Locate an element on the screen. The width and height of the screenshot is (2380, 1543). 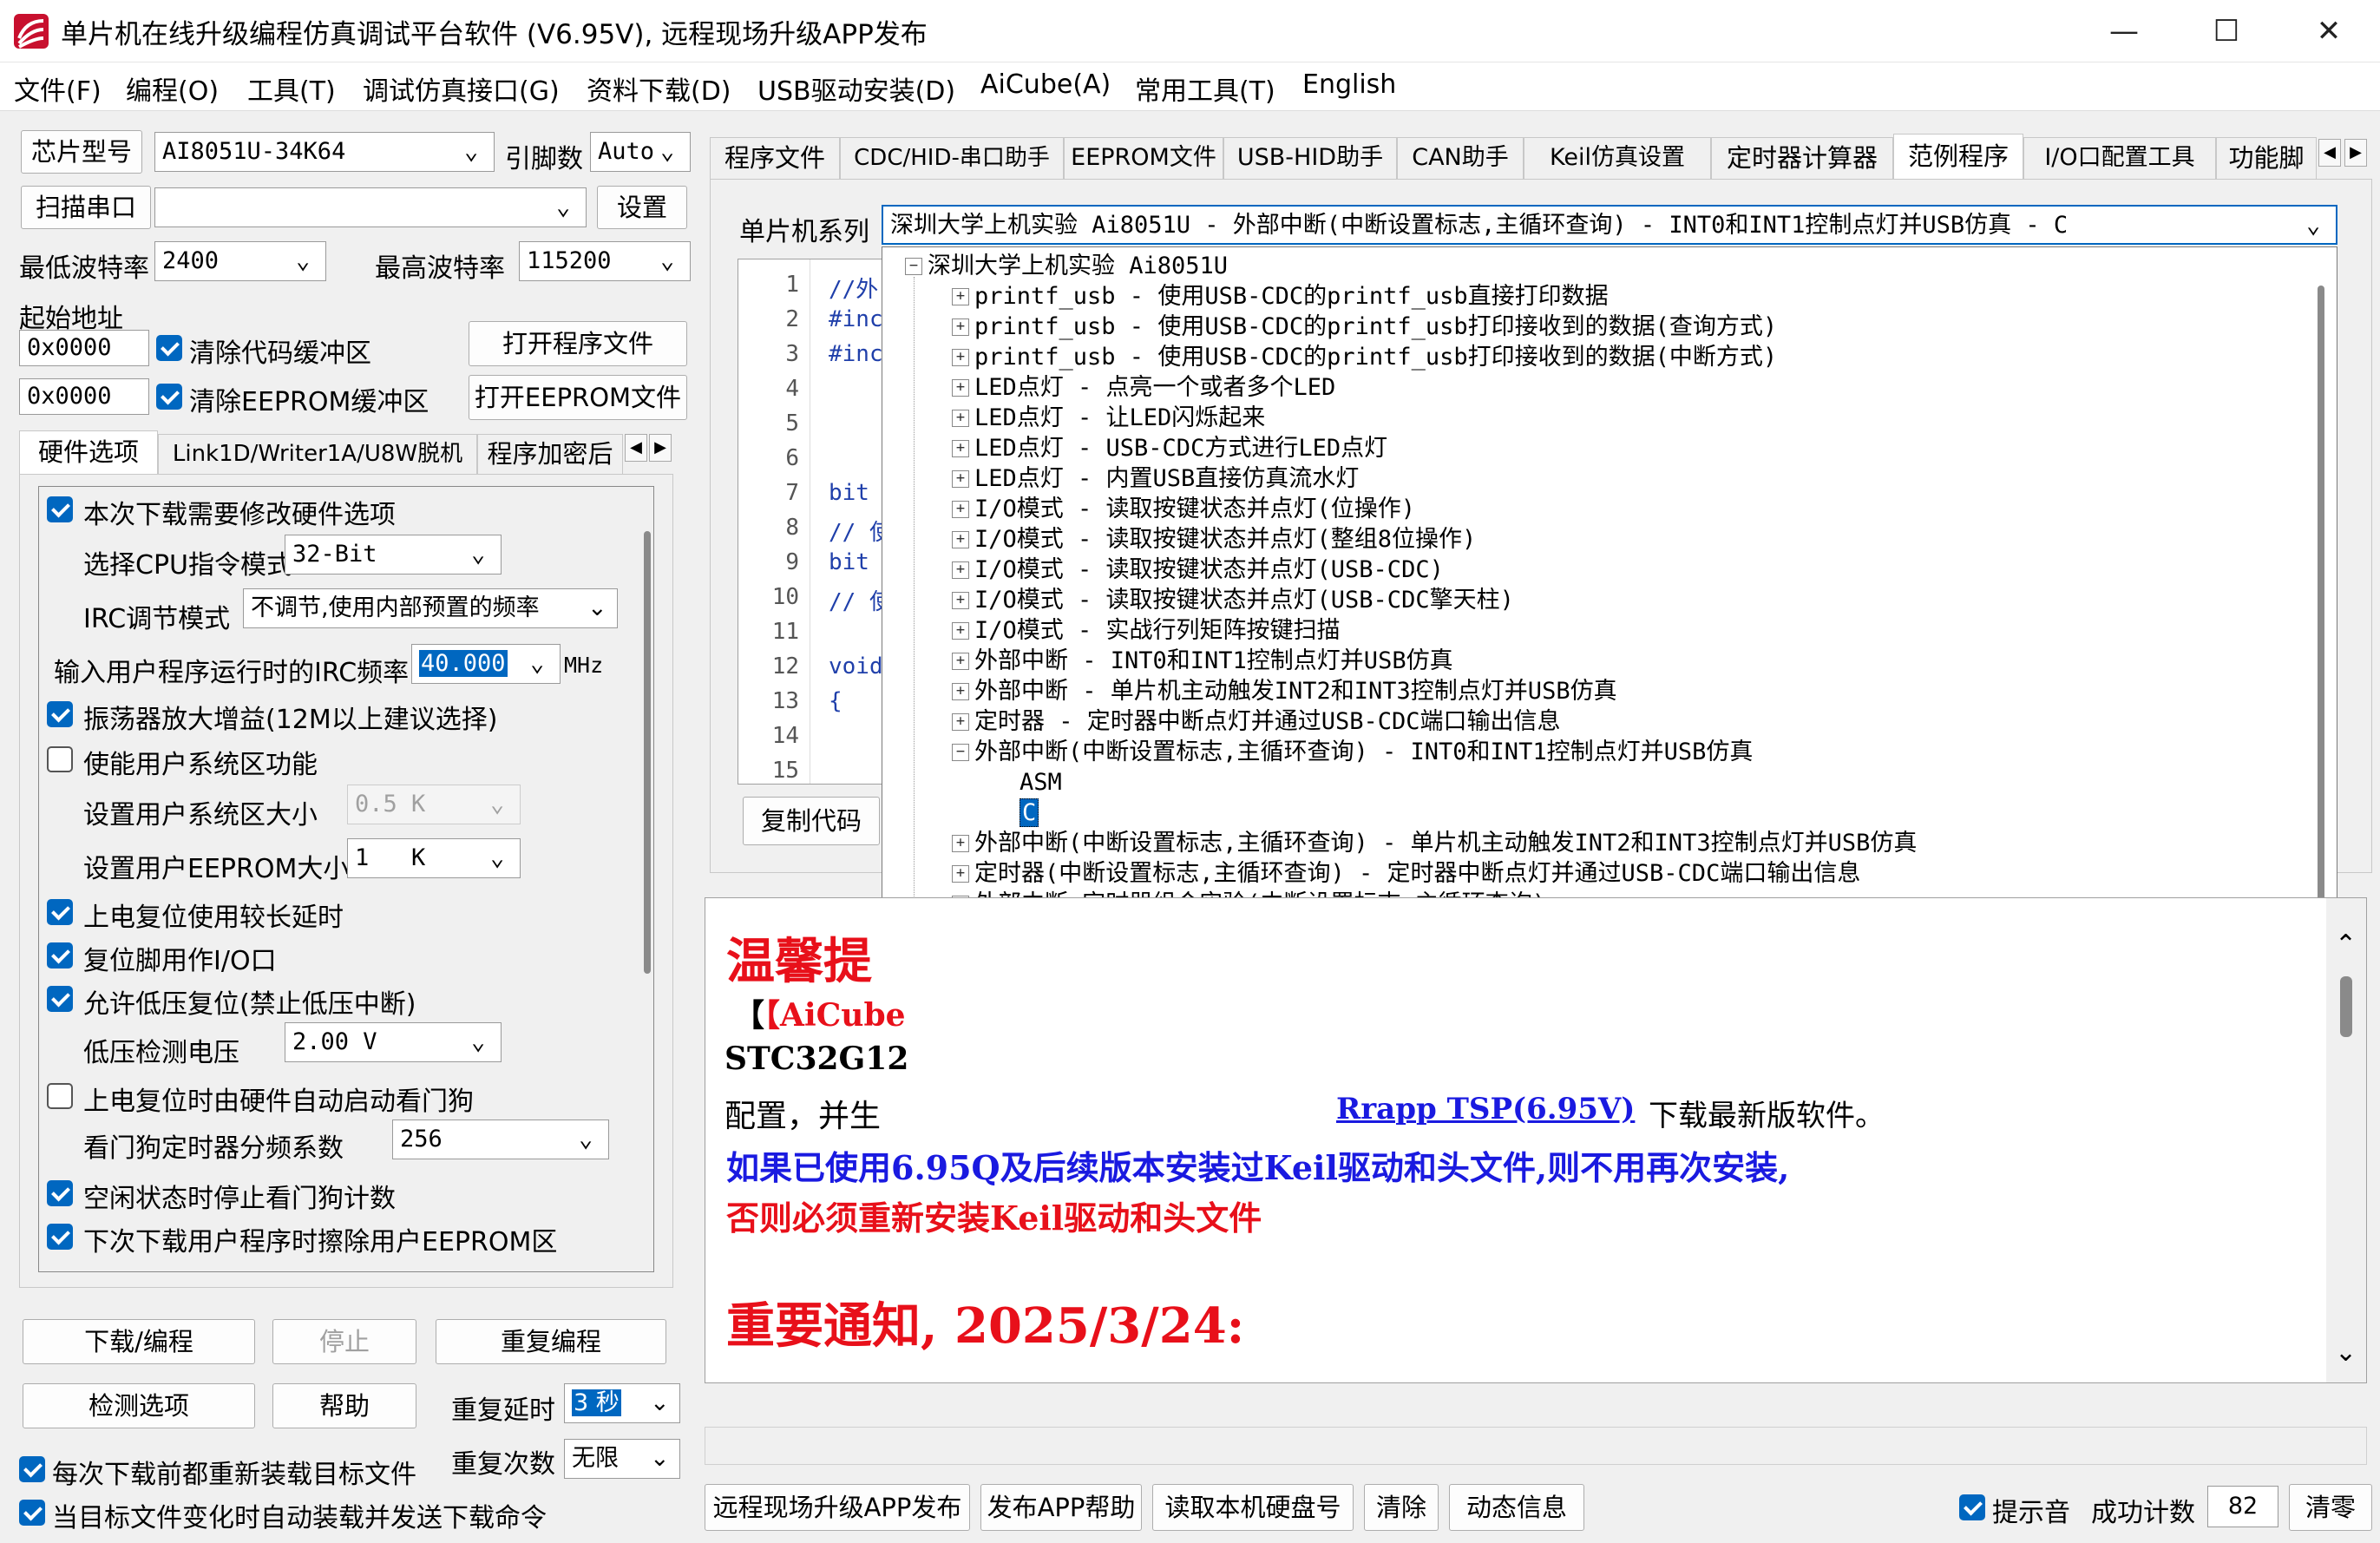
tree-child-c: C is located at coordinates (1029, 813).